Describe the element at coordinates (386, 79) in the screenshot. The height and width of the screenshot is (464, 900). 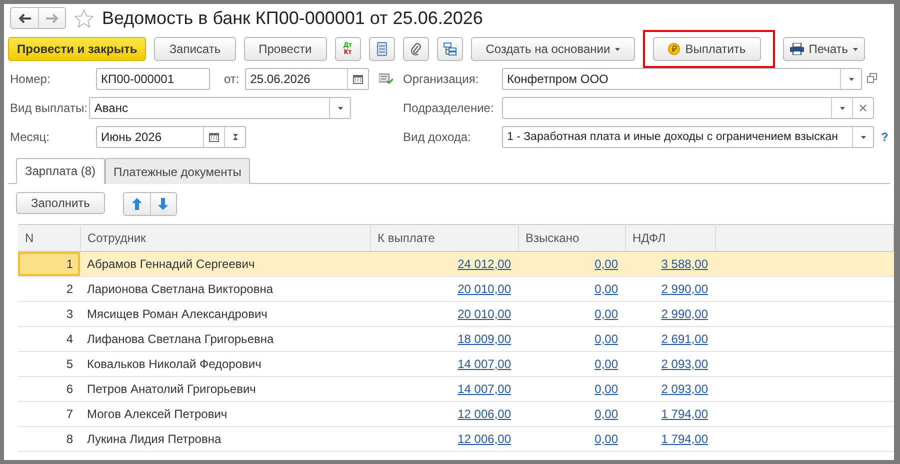
I see `document-check-icon` at that location.